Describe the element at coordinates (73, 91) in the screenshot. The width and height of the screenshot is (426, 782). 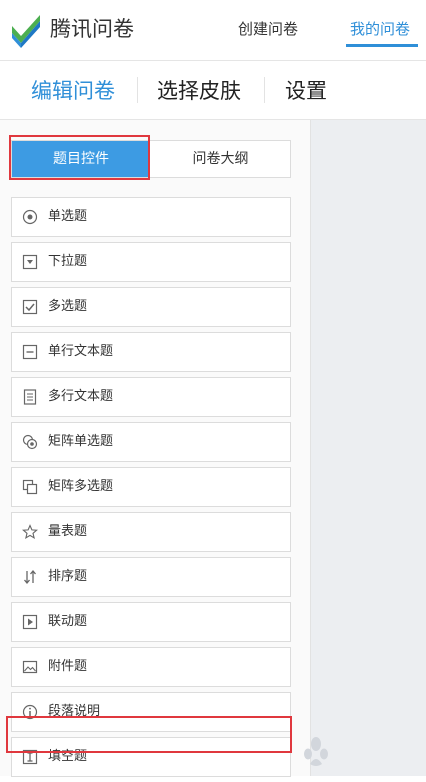
I see `tab-edit-survey: 编辑问卷` at that location.